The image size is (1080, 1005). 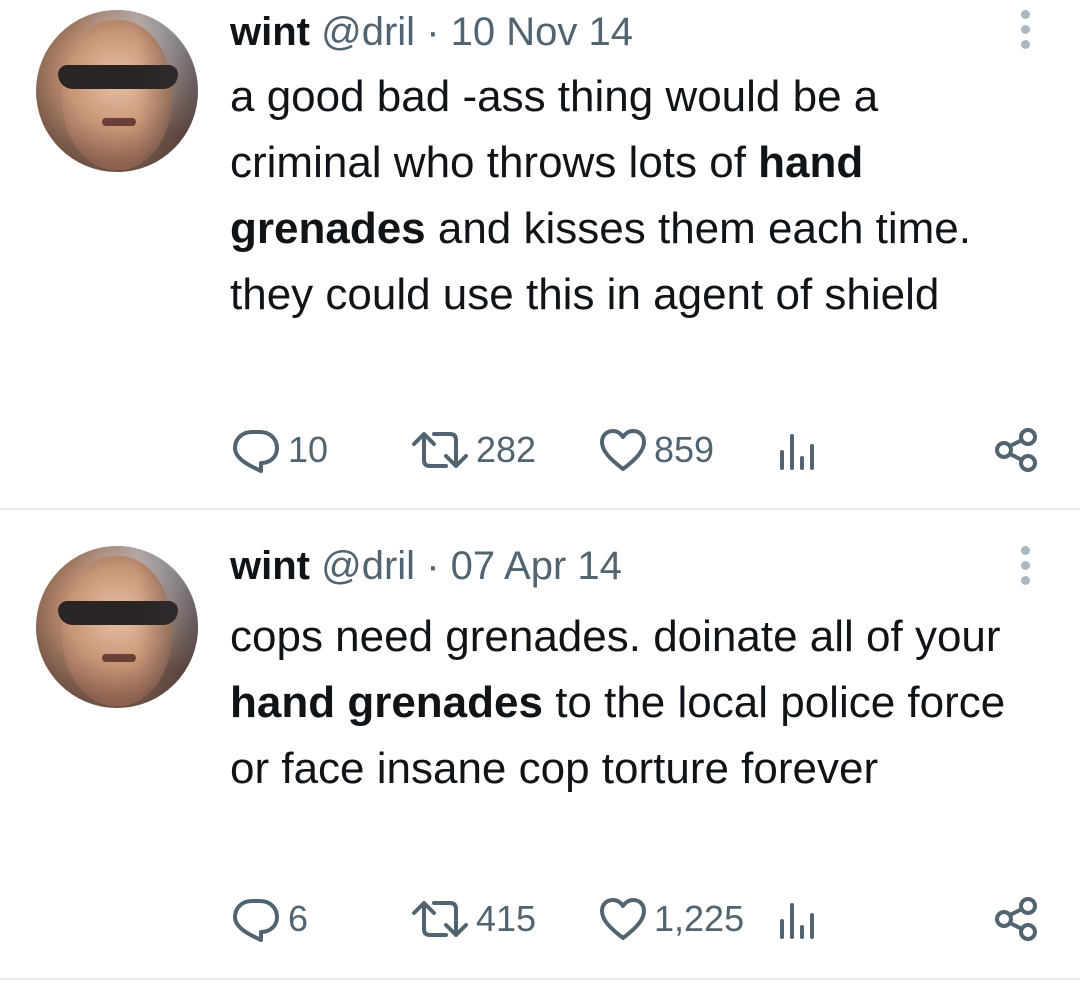 I want to click on tweet-actions: 6 415 1,225, so click(x=635, y=919).